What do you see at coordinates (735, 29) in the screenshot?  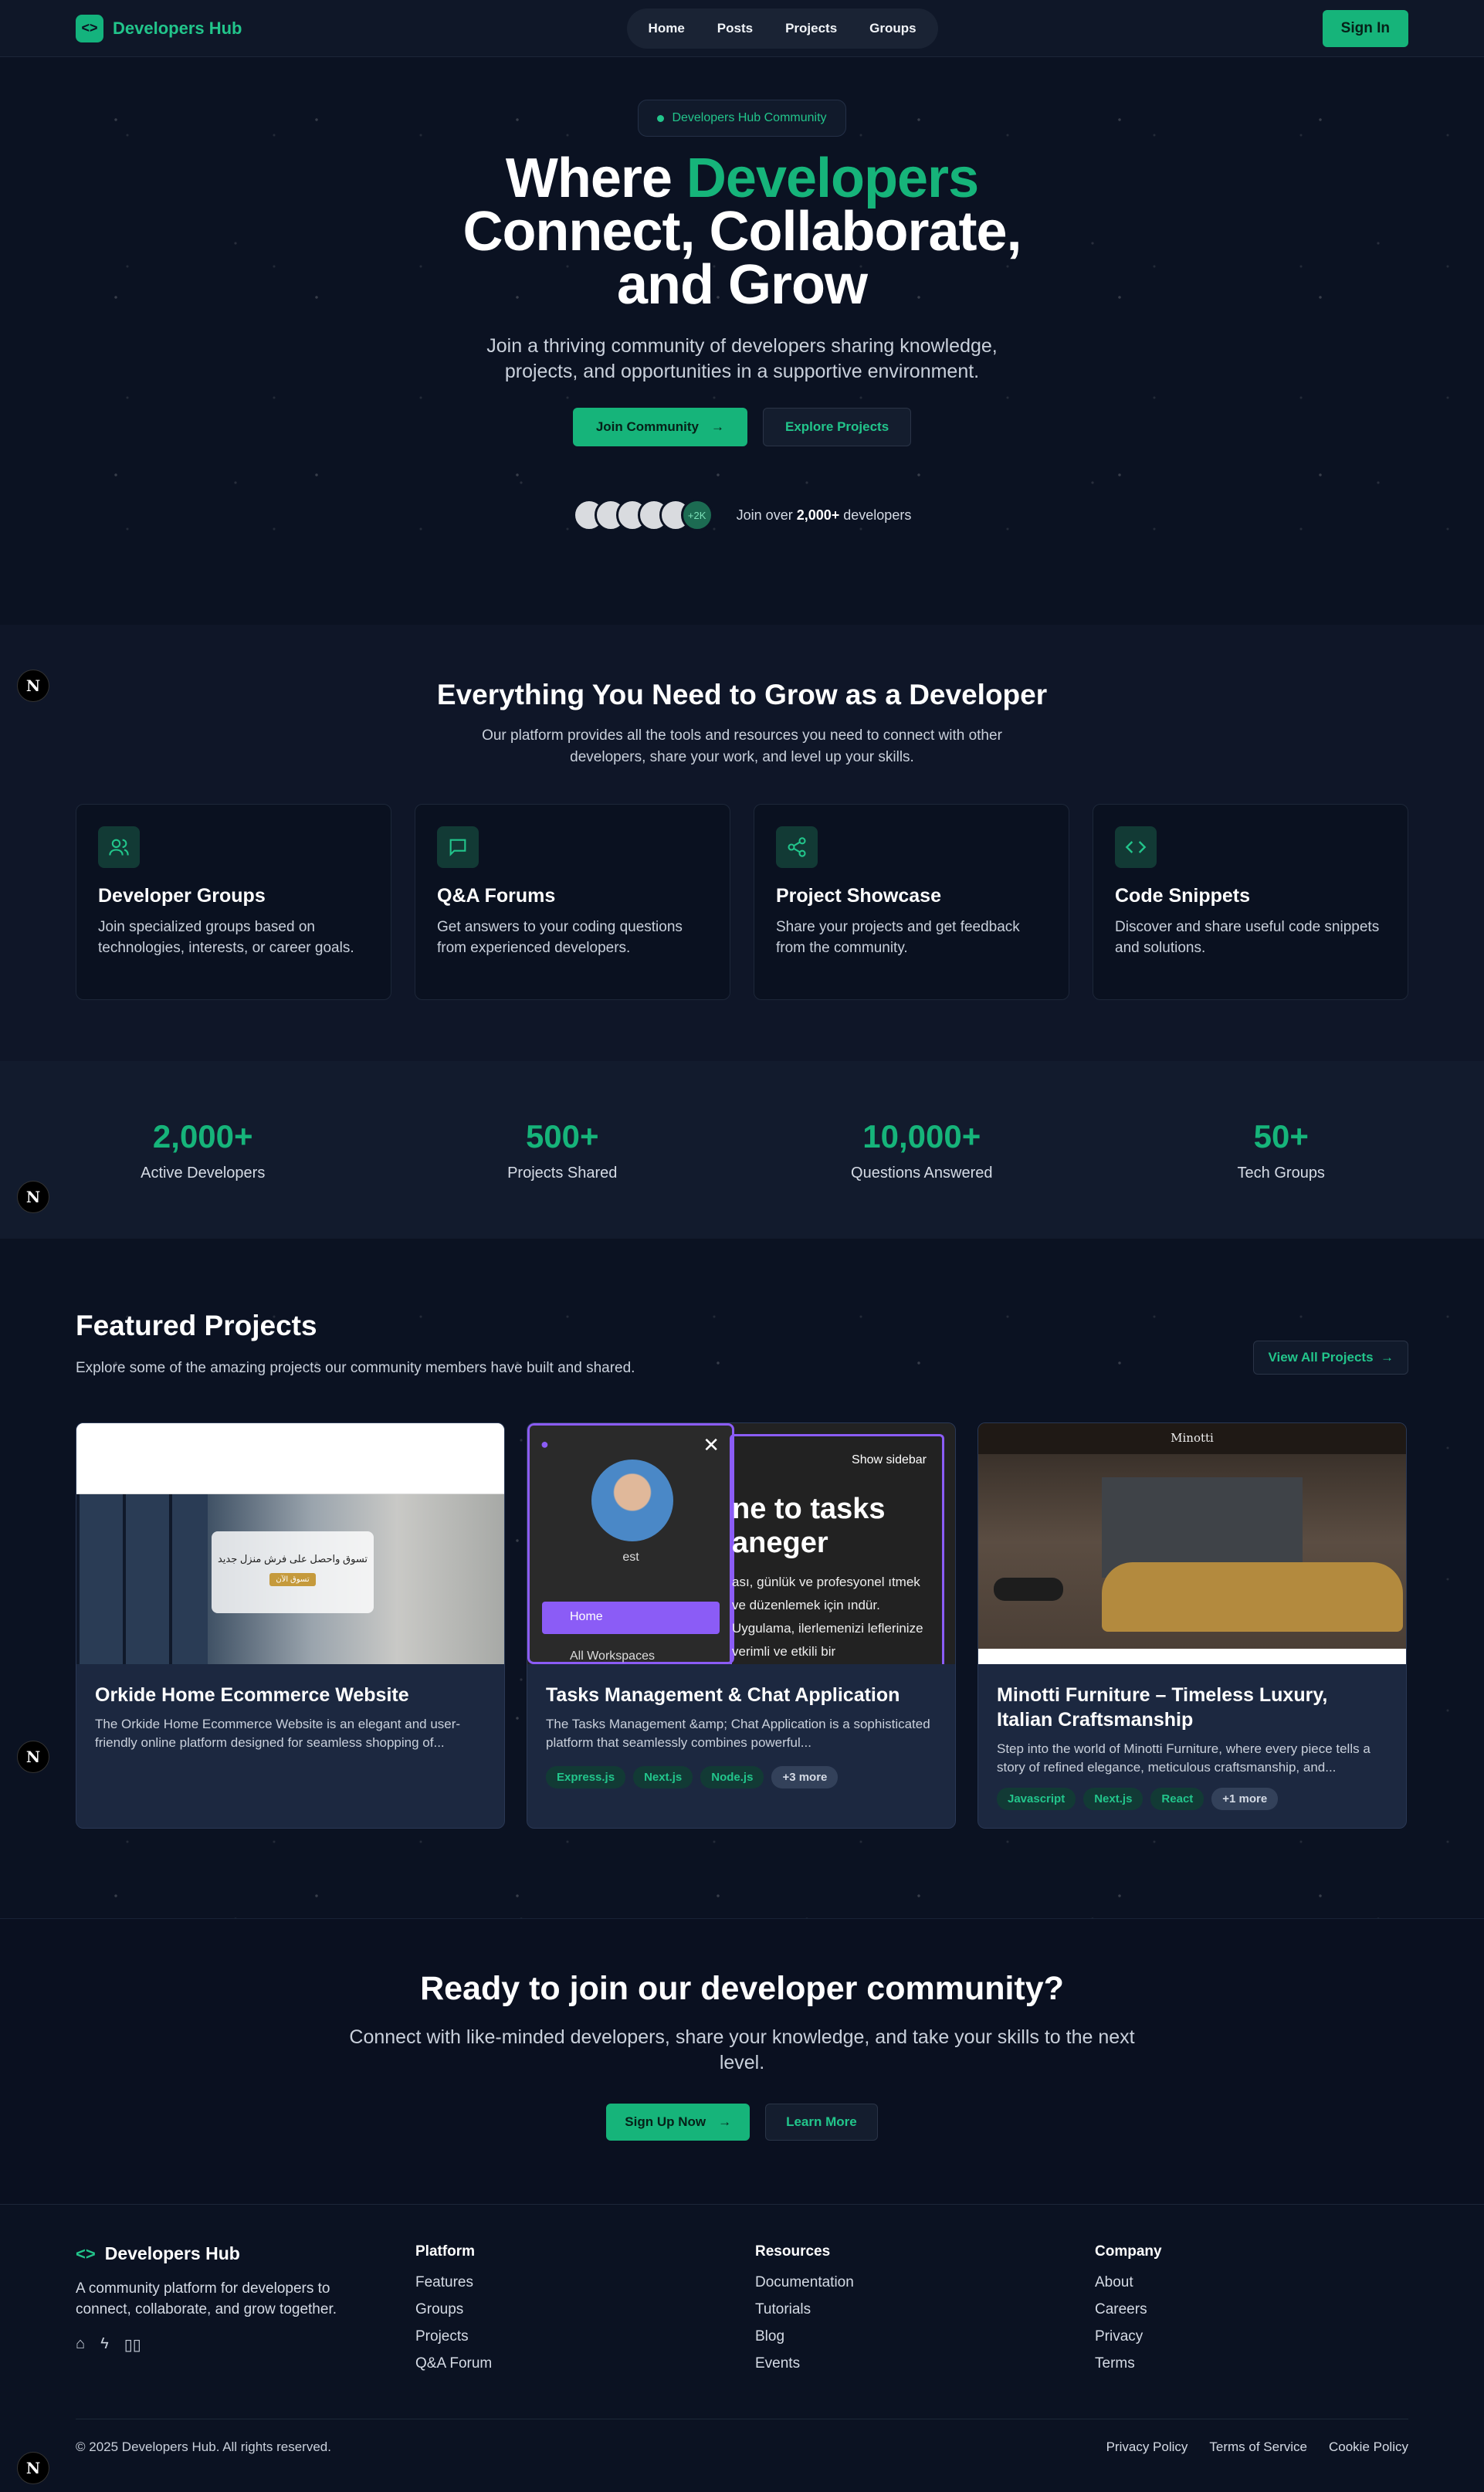 I see `nav-link-posts: Posts` at bounding box center [735, 29].